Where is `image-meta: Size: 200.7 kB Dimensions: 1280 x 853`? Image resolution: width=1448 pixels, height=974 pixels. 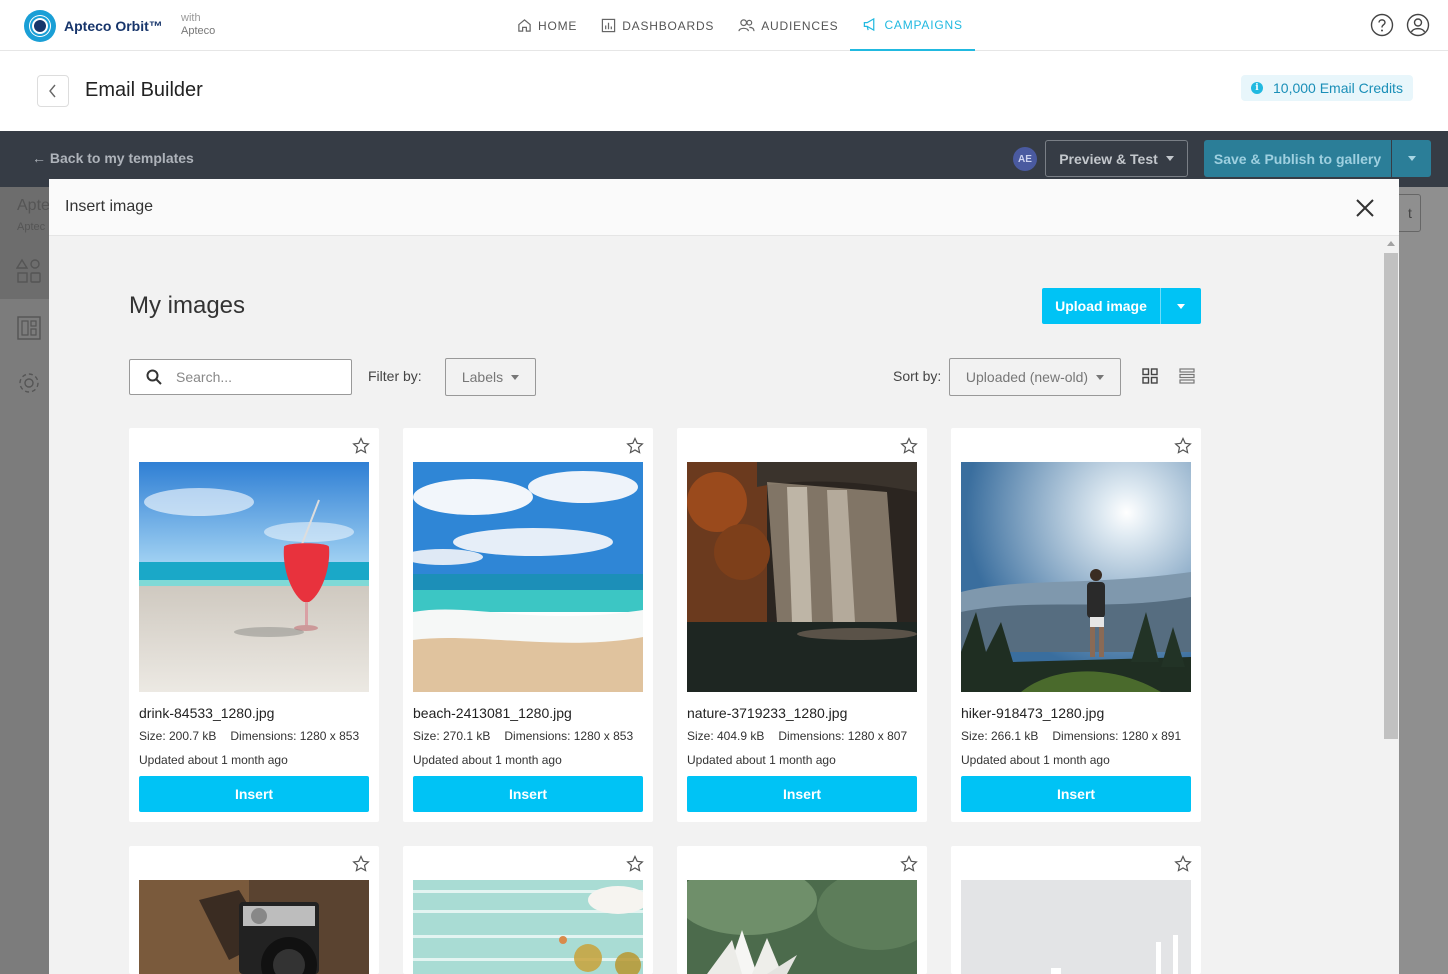 image-meta: Size: 200.7 kB Dimensions: 1280 x 853 is located at coordinates (249, 736).